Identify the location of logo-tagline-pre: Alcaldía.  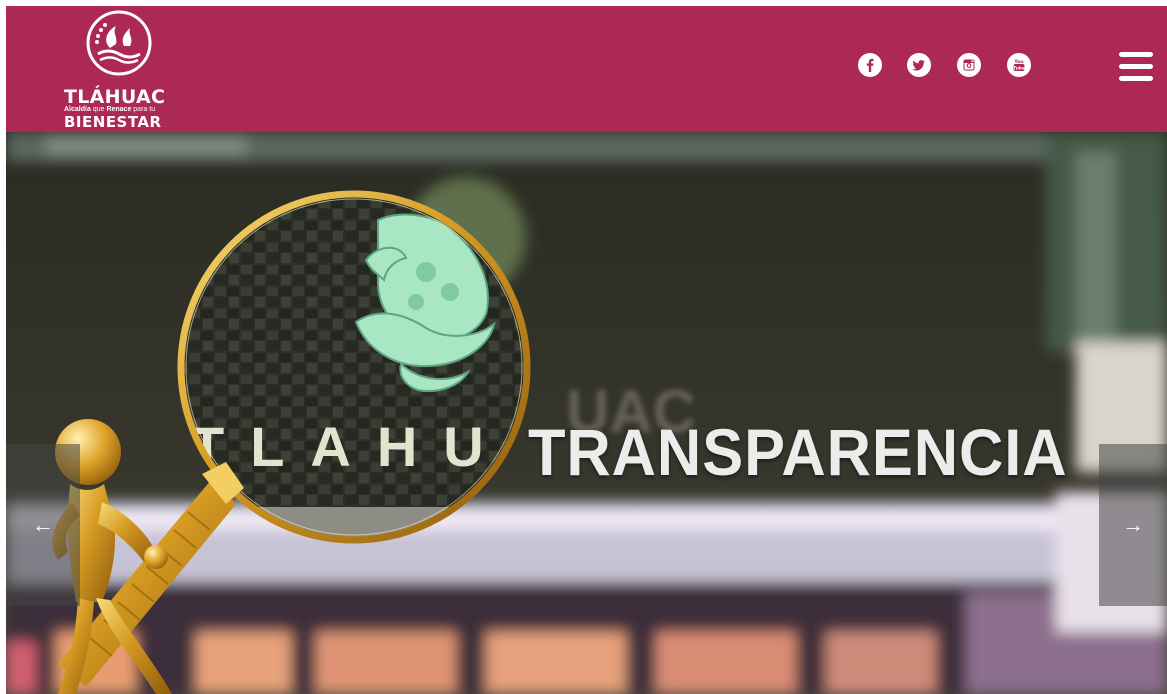
(77, 109).